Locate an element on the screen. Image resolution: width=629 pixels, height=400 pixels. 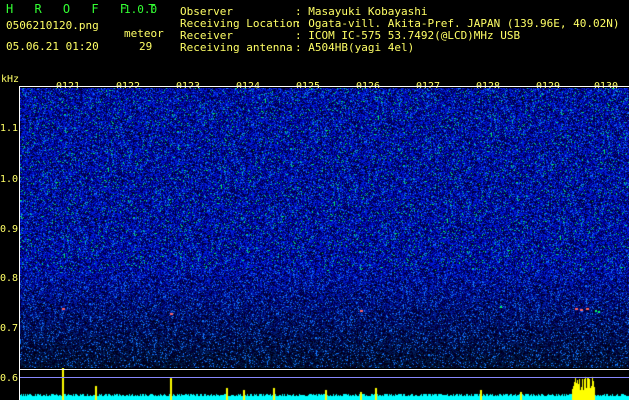
antenna-value: : A504HB(yagi 4el) is located at coordinates (355, 47).